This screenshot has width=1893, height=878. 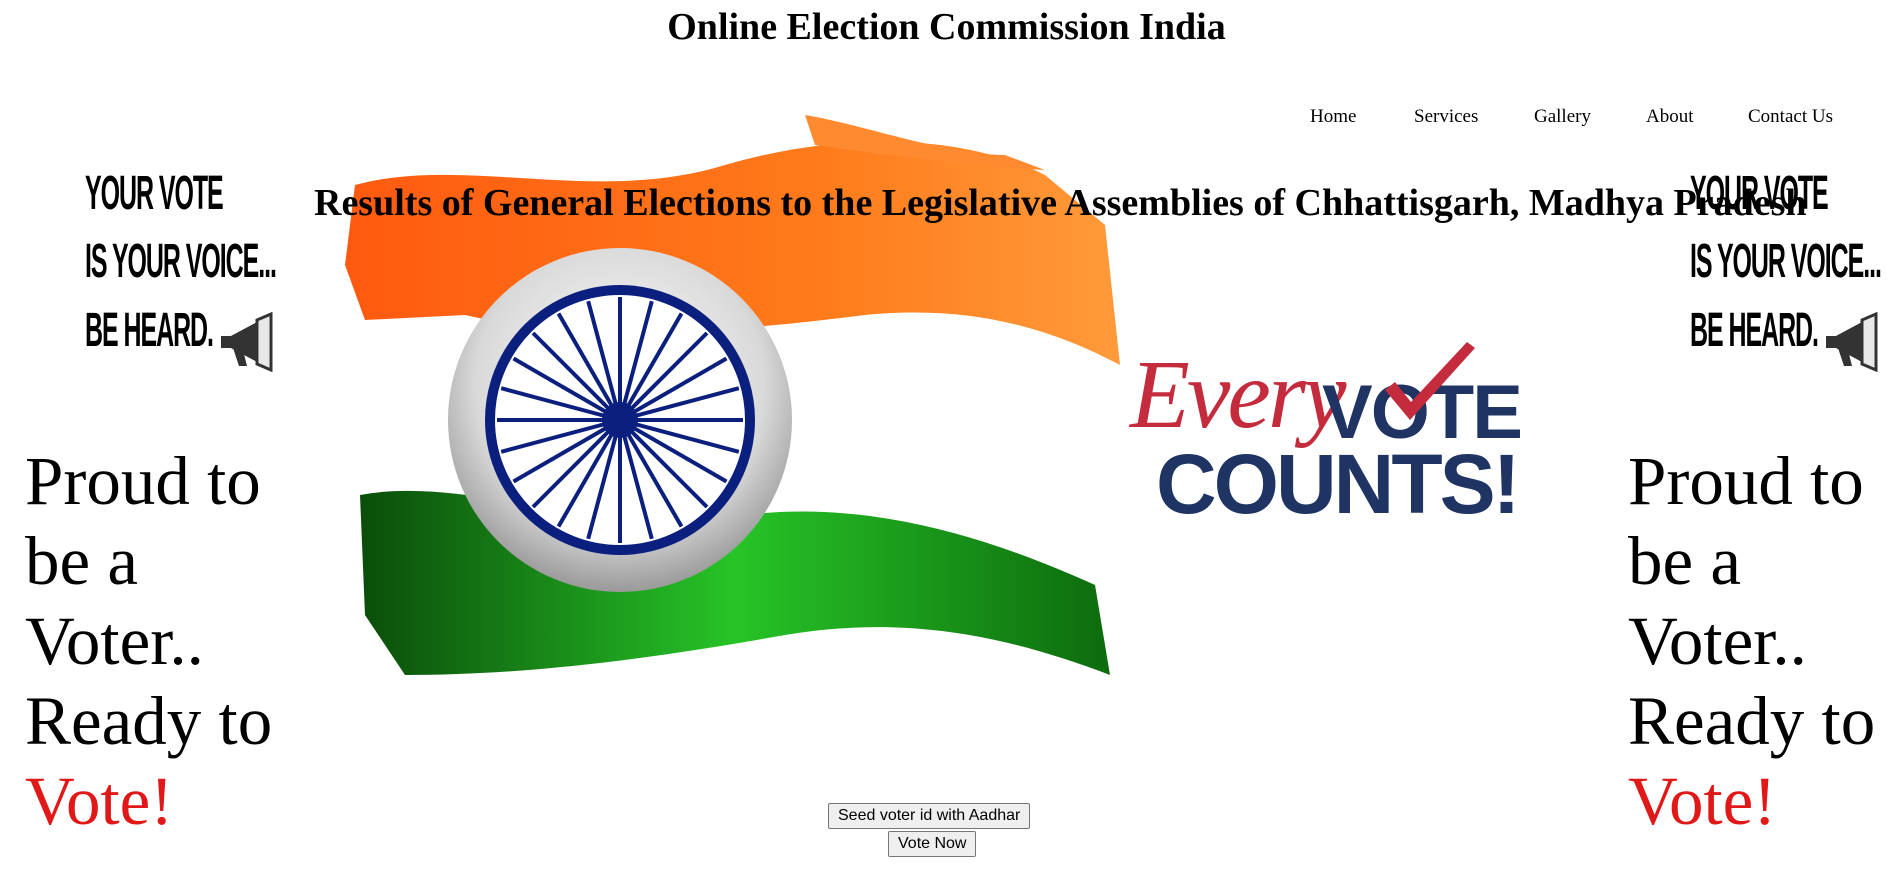 What do you see at coordinates (1790, 117) in the screenshot?
I see `nav-contact-us: Contact Us` at bounding box center [1790, 117].